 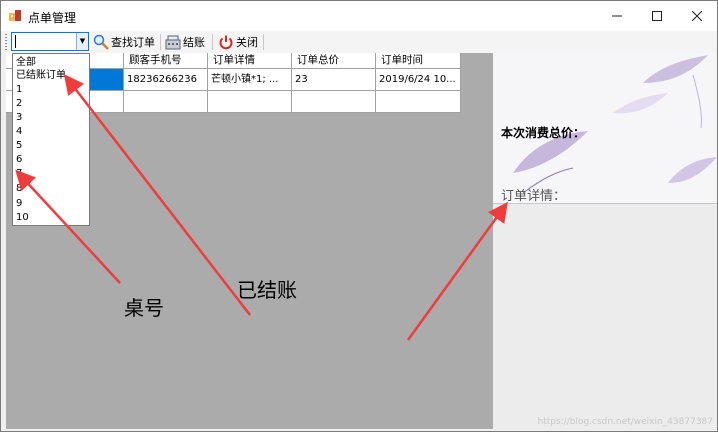 I want to click on dropdown-item-9: 9, so click(x=19, y=203).